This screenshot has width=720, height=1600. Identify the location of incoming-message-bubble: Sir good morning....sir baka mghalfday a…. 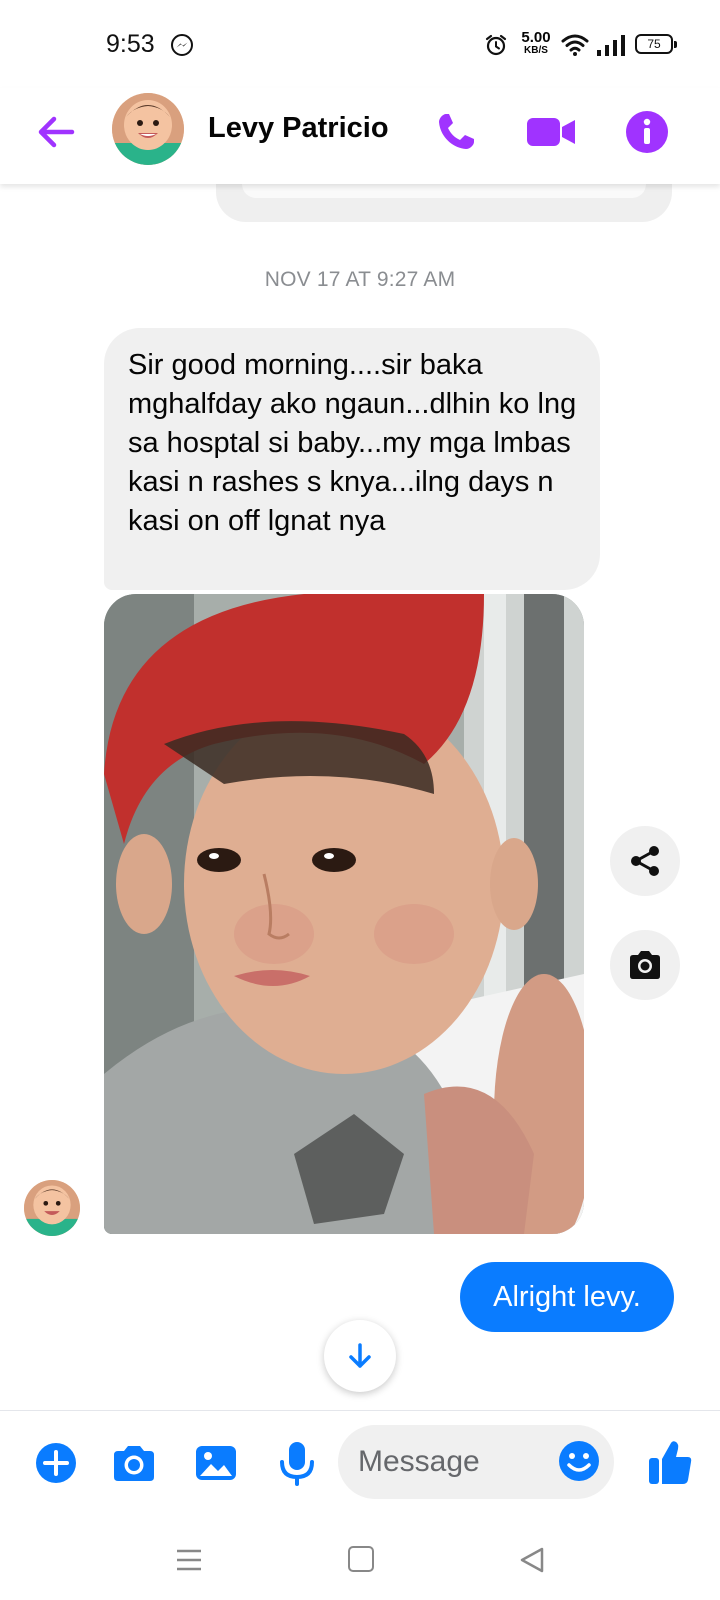
(352, 459).